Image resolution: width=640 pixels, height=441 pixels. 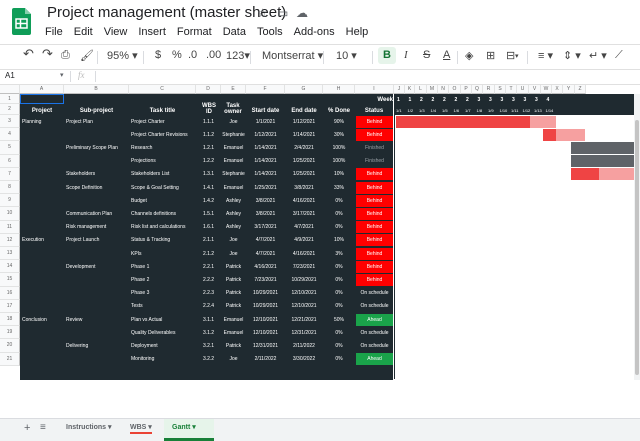 I want to click on task-end: 4/9/2021, so click(x=304, y=240).